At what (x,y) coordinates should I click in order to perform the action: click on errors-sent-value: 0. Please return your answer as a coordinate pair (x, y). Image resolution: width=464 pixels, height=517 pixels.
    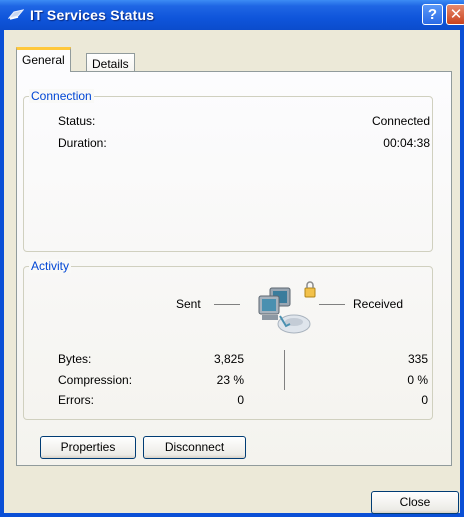
    Looking at the image, I should click on (240, 400).